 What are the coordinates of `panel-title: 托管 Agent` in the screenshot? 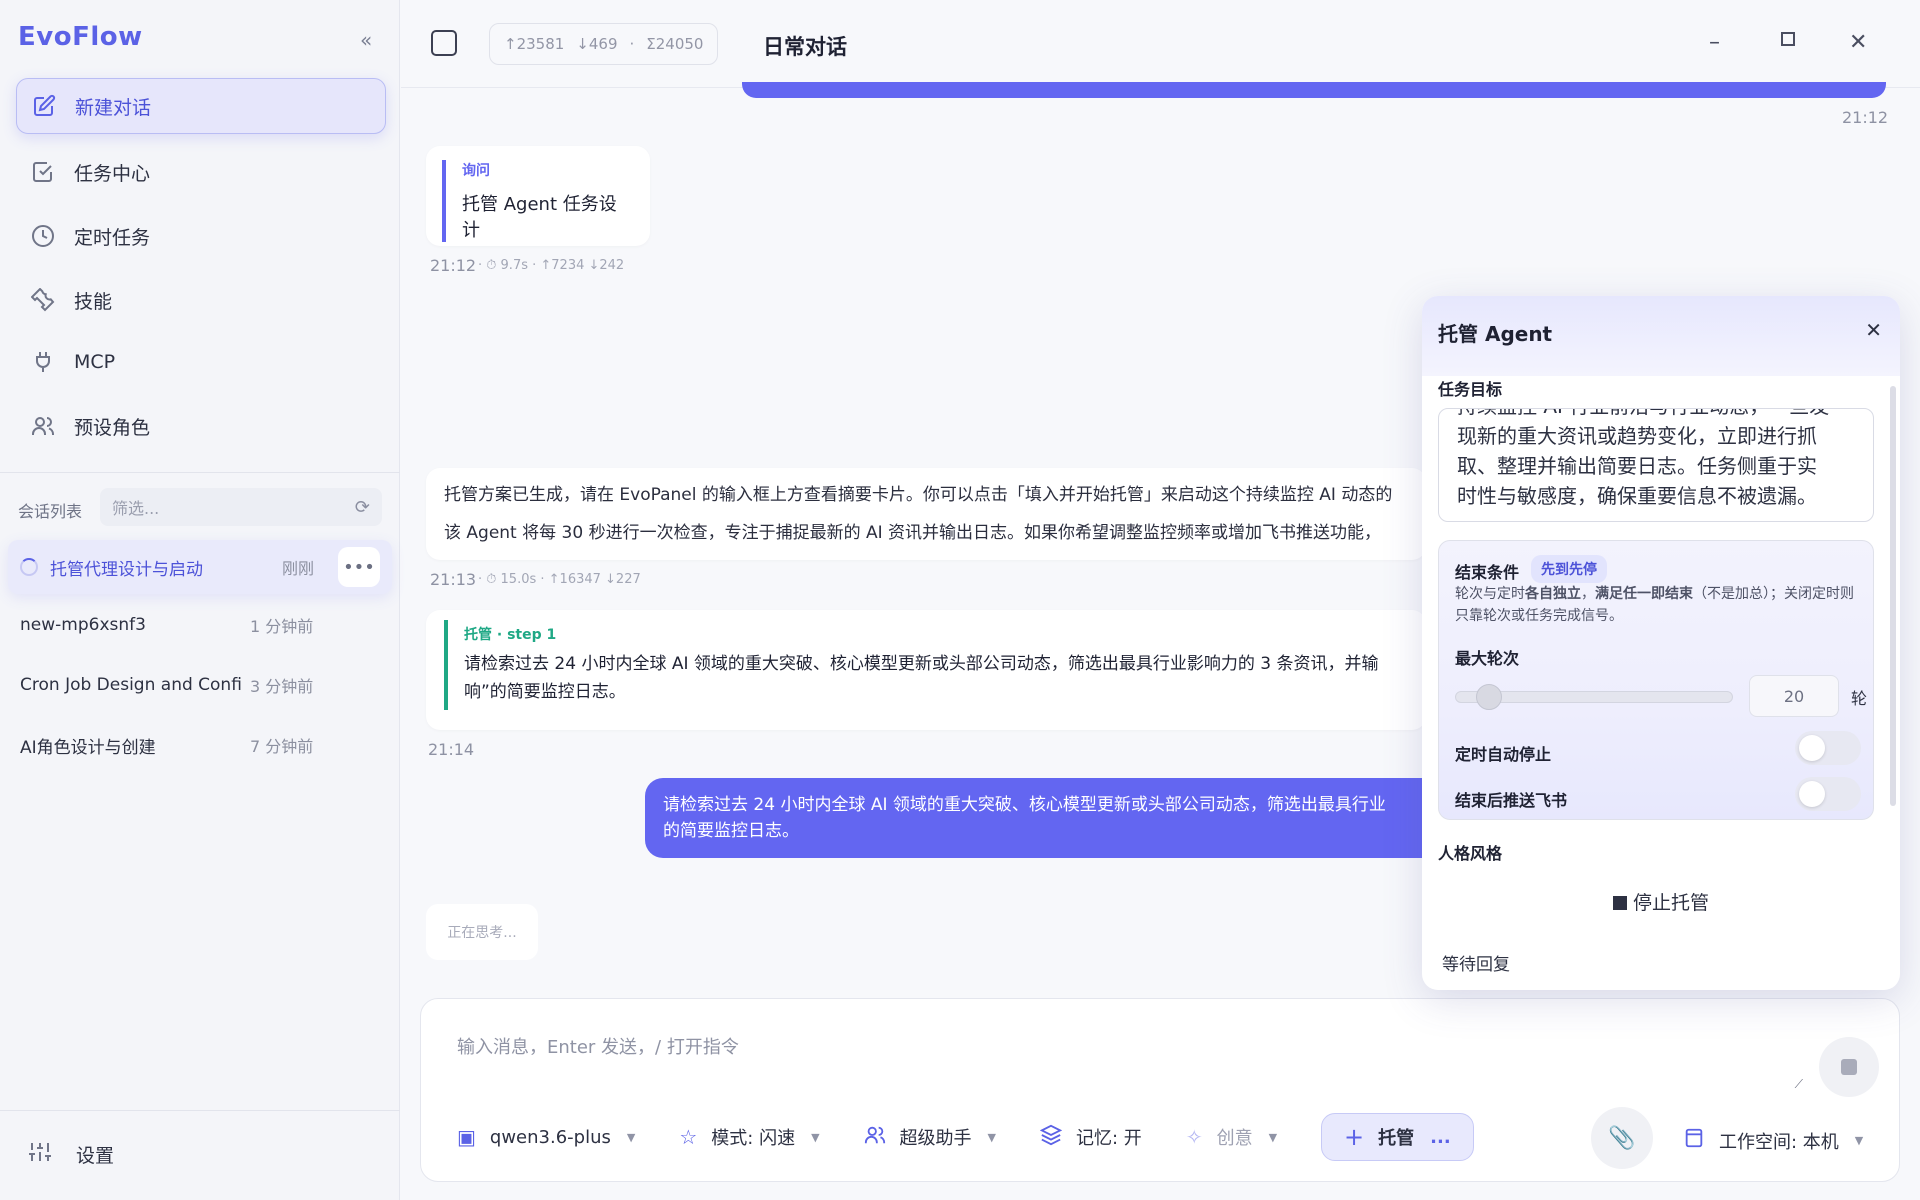 It's located at (1495, 334).